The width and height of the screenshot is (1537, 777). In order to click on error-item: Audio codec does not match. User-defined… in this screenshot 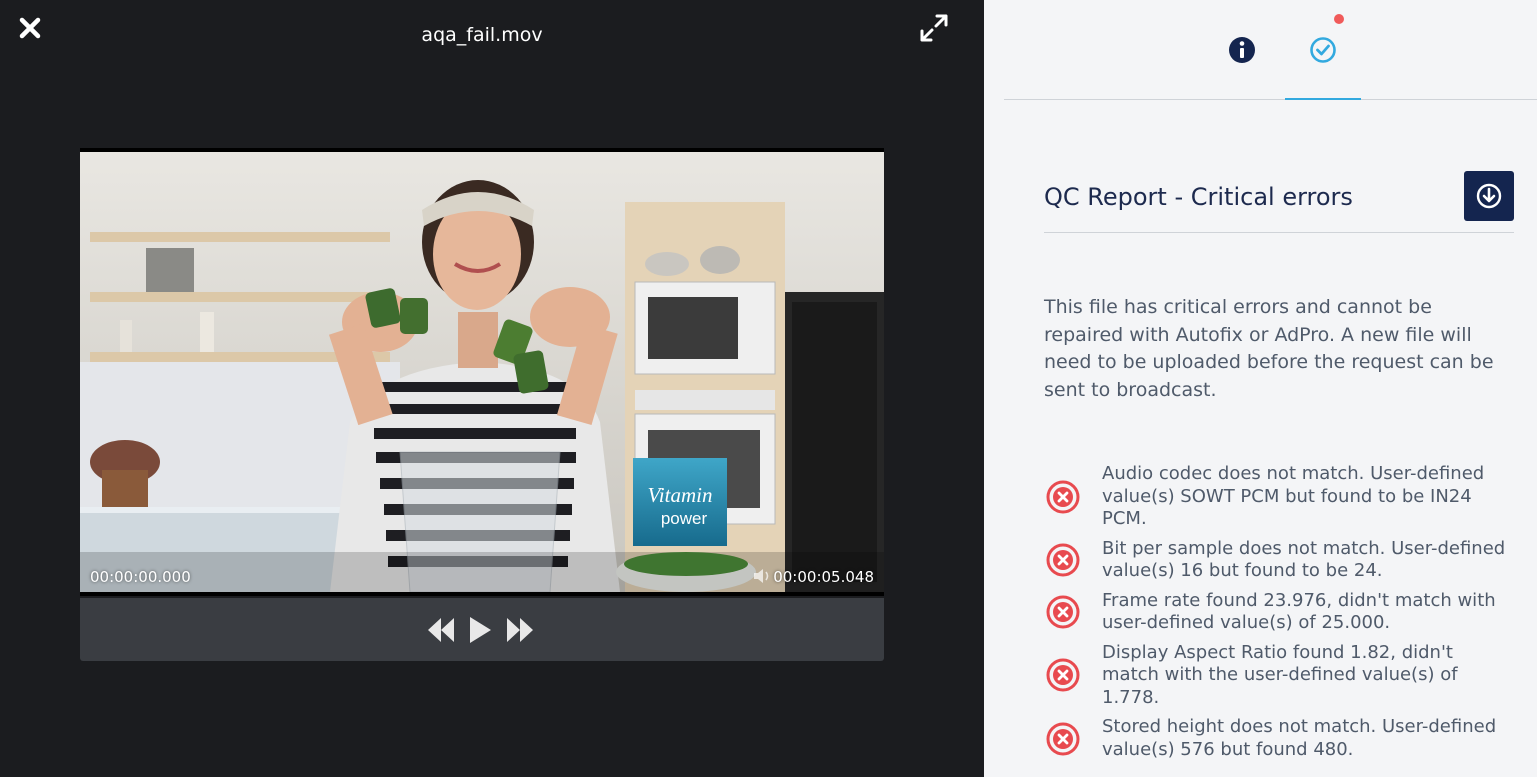, I will do `click(1279, 497)`.